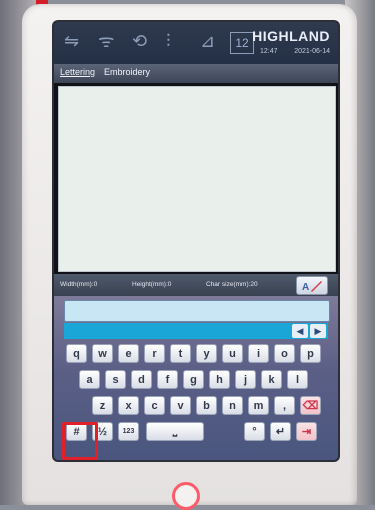  I want to click on home-button, so click(186, 496).